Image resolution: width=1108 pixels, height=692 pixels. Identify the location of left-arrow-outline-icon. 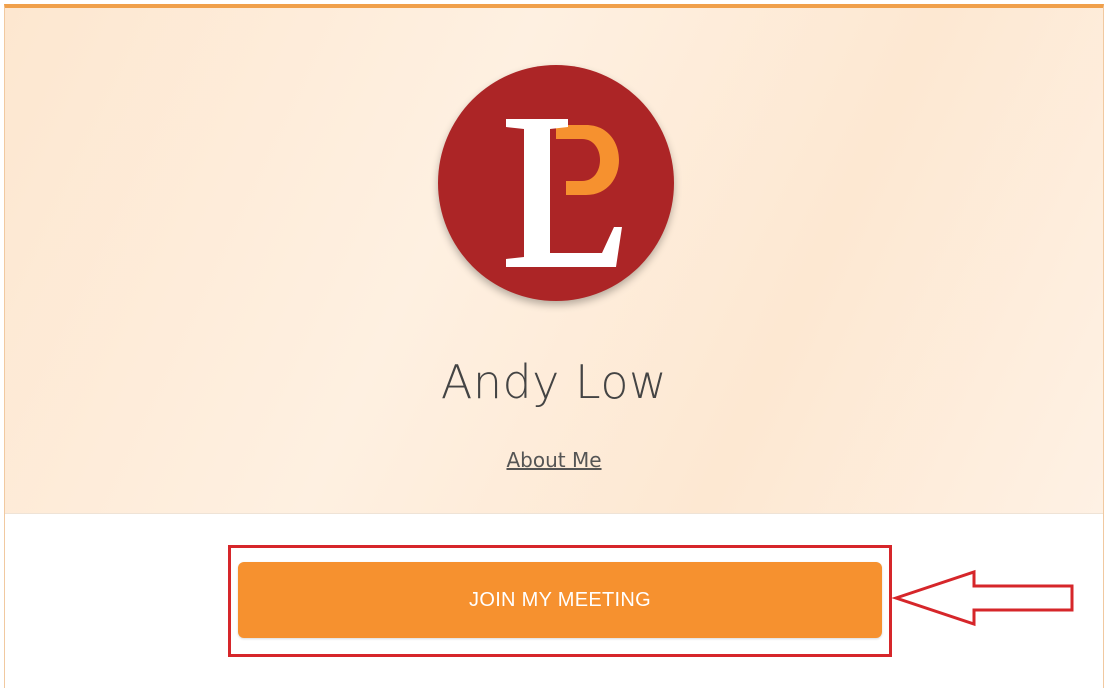
(982, 598).